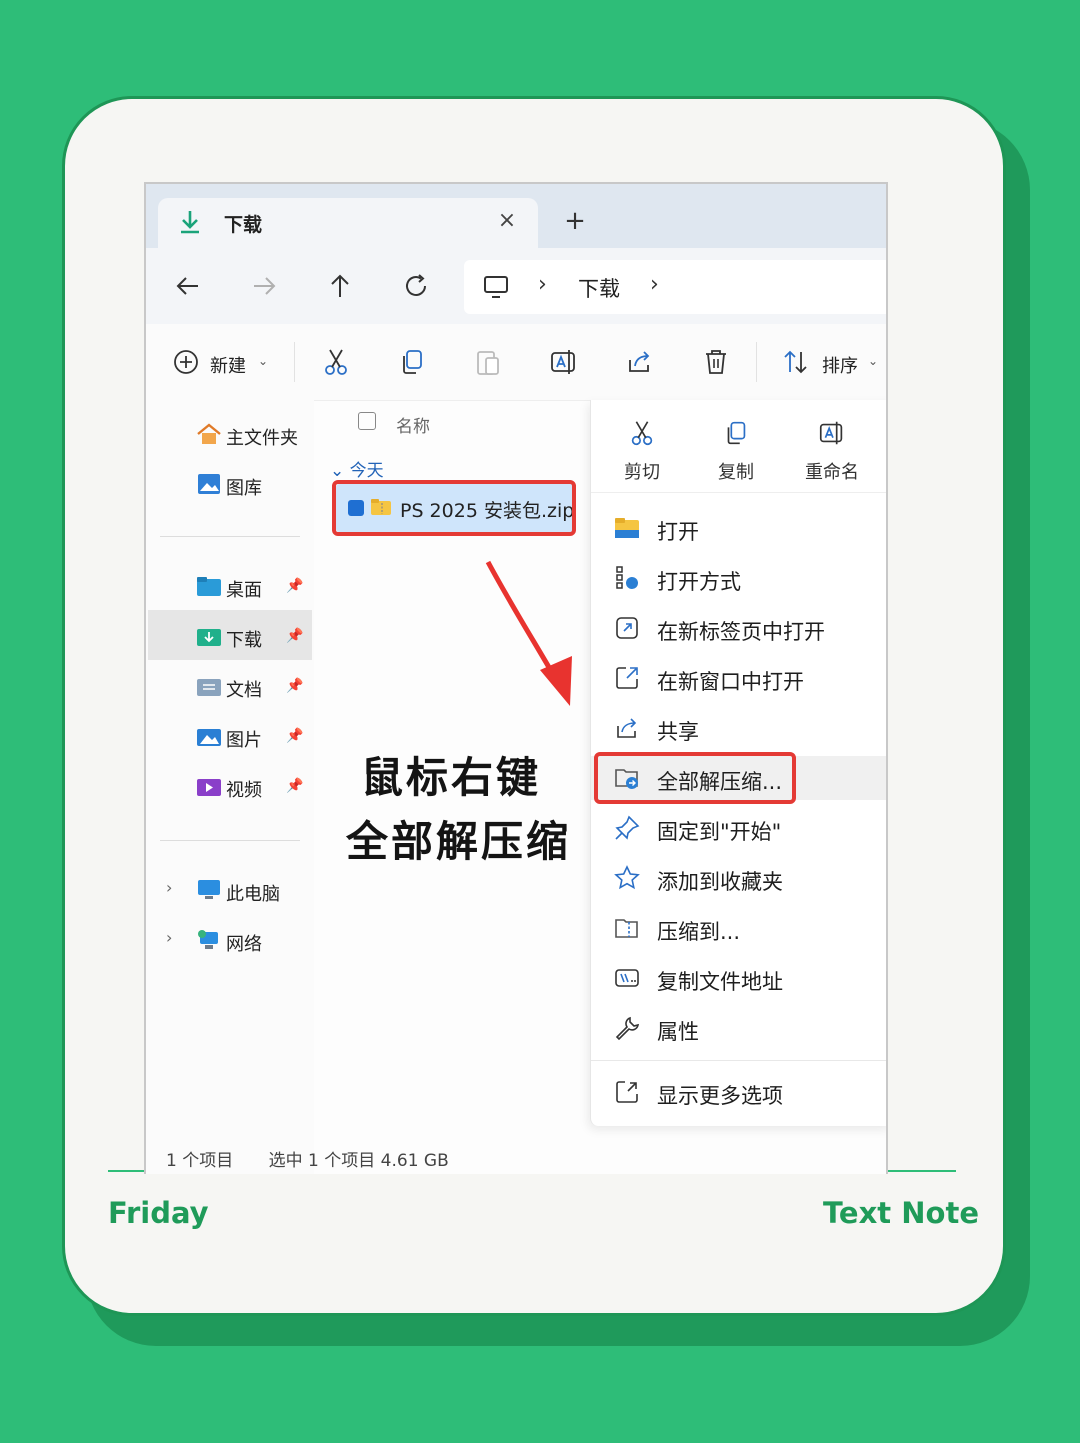  Describe the element at coordinates (209, 586) in the screenshot. I see `desktop-folder-icon` at that location.